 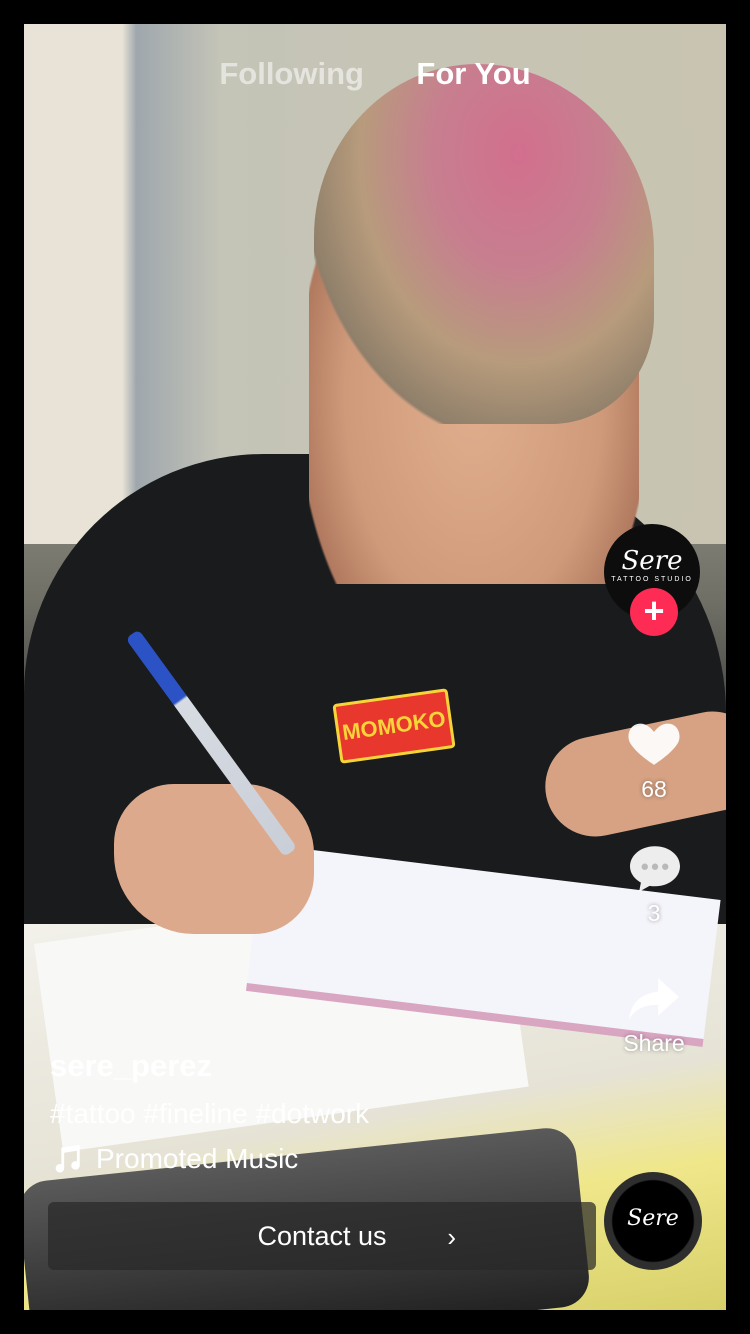 I want to click on contact-us-button: Contact us ›, so click(x=322, y=1236).